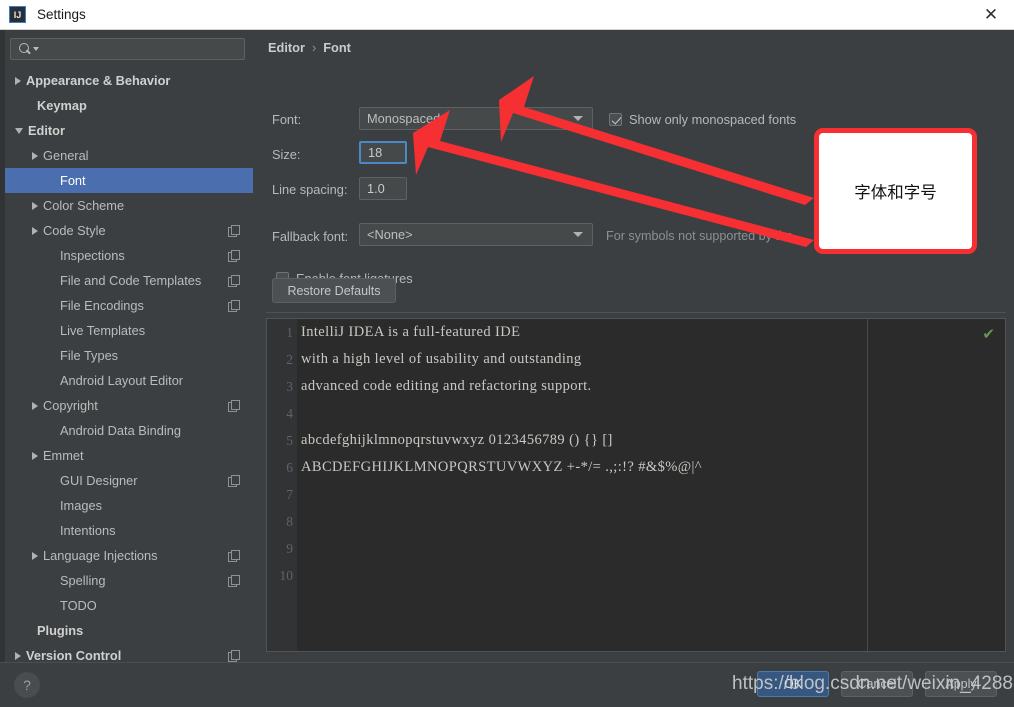 The image size is (1014, 707). Describe the element at coordinates (129, 455) in the screenshot. I see `sidebar-item-emmet: Emmet` at that location.